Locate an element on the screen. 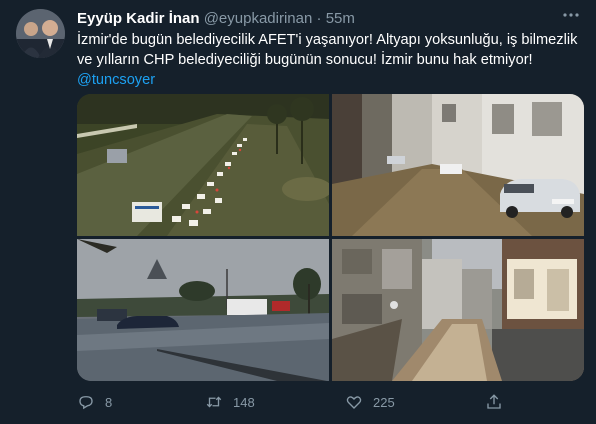  reply-button: 8 is located at coordinates (94, 402).